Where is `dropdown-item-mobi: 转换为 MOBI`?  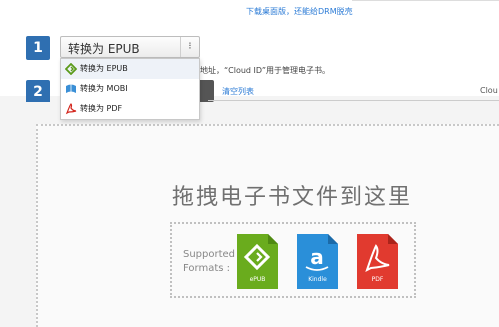
dropdown-item-mobi: 转换为 MOBI is located at coordinates (130, 89).